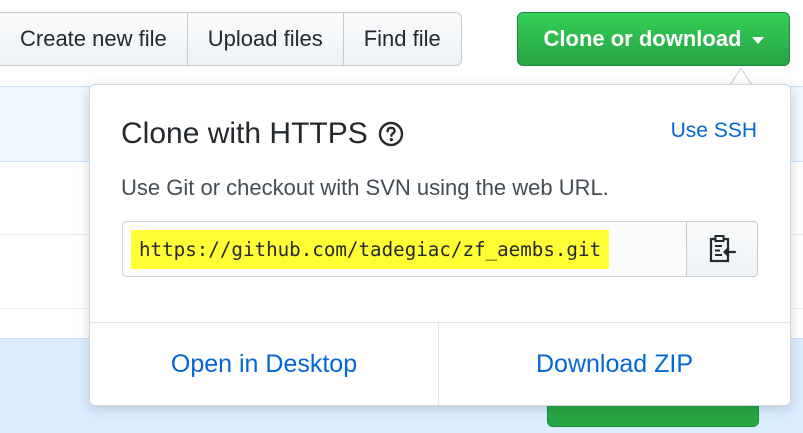 This screenshot has width=803, height=433. What do you see at coordinates (614, 364) in the screenshot?
I see `download-zip-link: Download ZIP` at bounding box center [614, 364].